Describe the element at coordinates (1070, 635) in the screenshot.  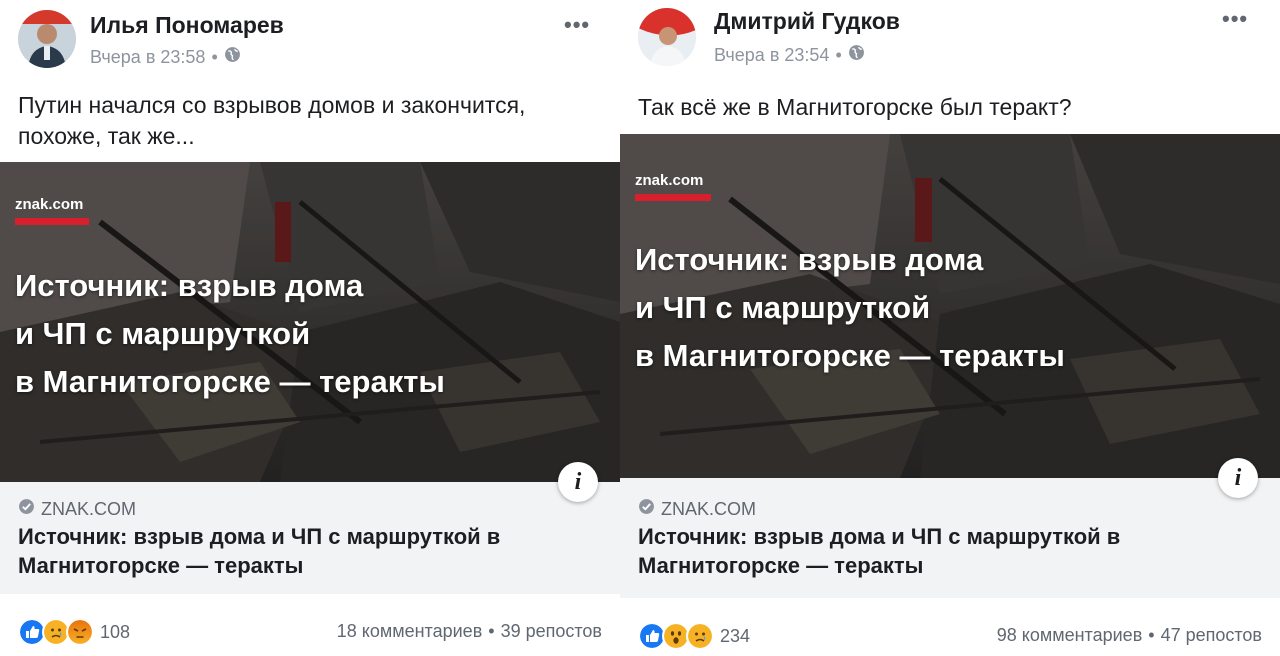
I see `comments-count: 98 комментариев` at that location.